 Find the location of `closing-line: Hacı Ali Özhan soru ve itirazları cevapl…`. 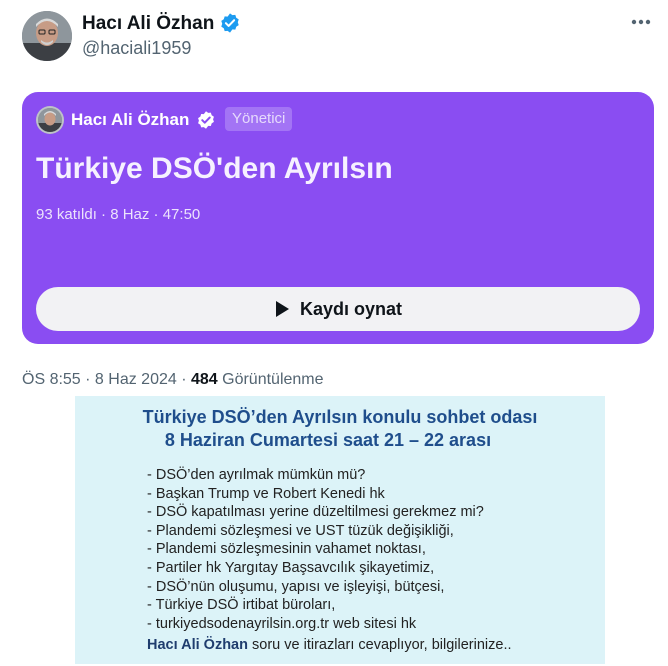

closing-line: Hacı Ali Özhan soru ve itirazları cevapl… is located at coordinates (329, 645).